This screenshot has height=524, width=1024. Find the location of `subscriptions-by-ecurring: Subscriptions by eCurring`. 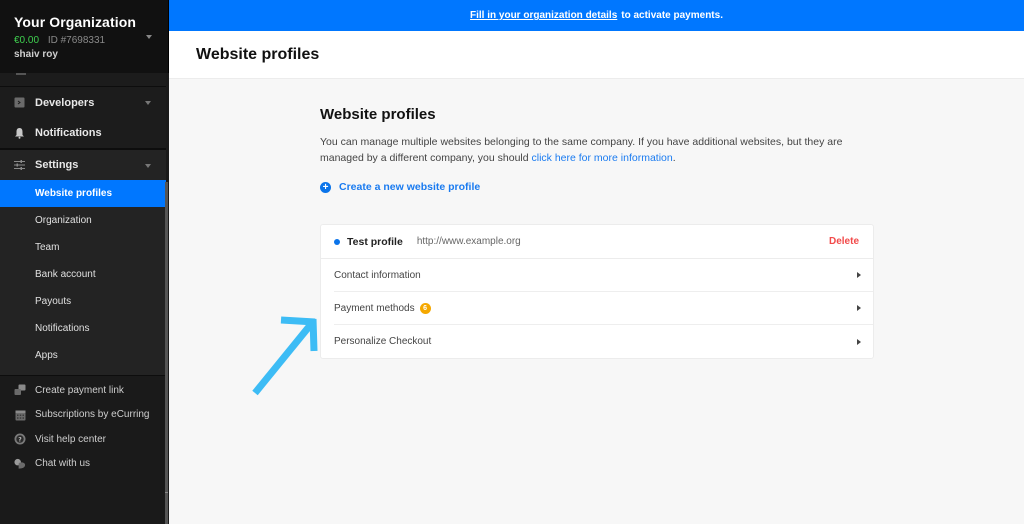

subscriptions-by-ecurring: Subscriptions by eCurring is located at coordinates (83, 415).